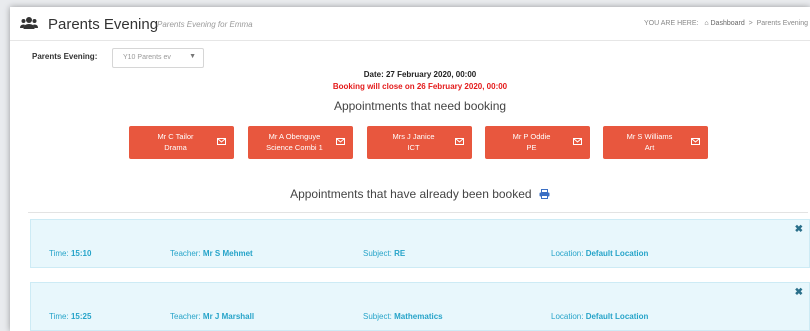 The height and width of the screenshot is (331, 810). I want to click on parents-evening-select: Y10 Parents ev ▼, so click(158, 58).